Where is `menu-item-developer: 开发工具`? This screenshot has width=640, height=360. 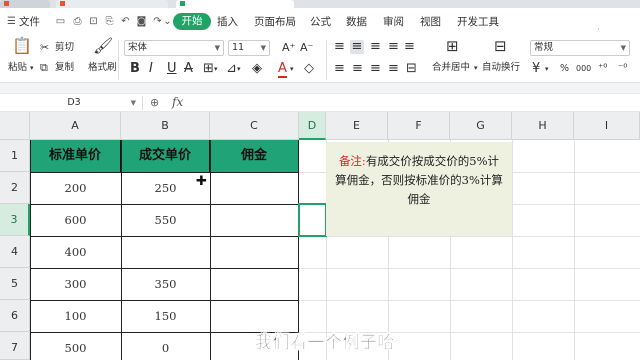 menu-item-developer: 开发工具 is located at coordinates (478, 22).